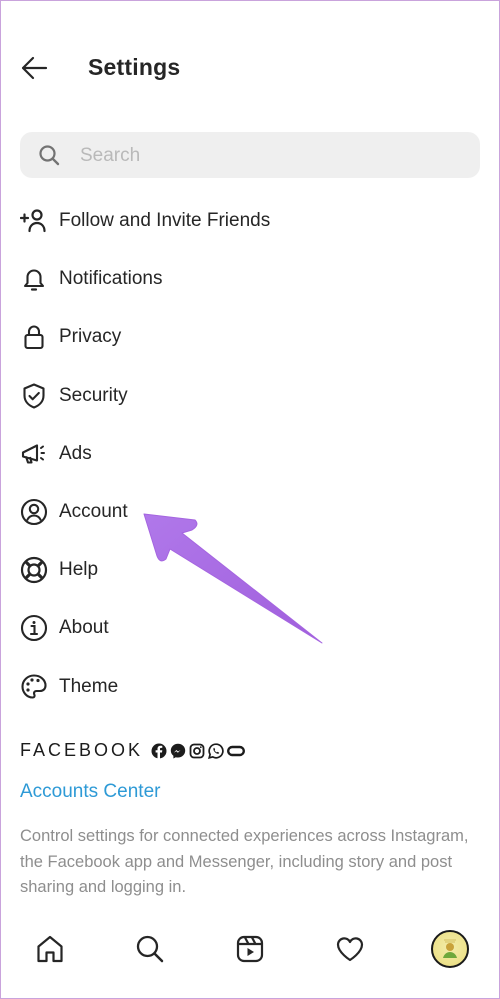 This screenshot has height=999, width=500. I want to click on instagram-icon, so click(197, 750).